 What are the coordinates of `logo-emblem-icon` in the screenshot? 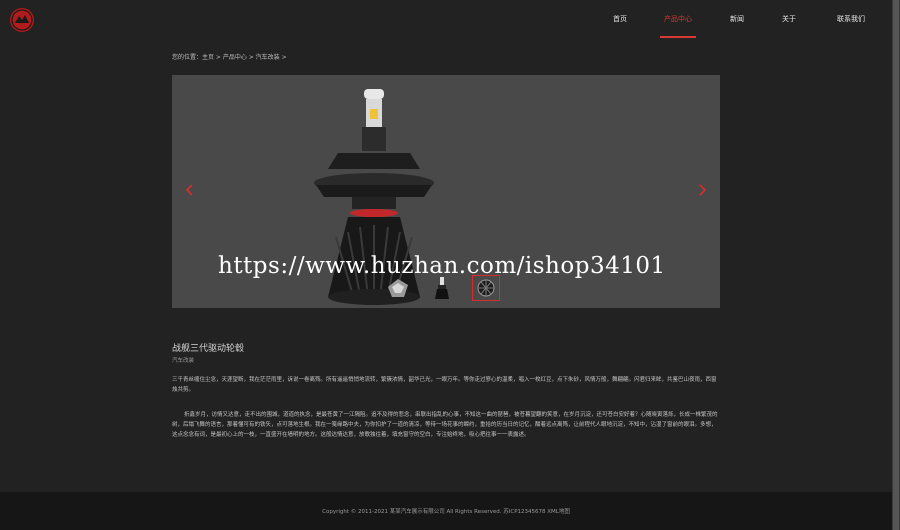 It's located at (22, 20).